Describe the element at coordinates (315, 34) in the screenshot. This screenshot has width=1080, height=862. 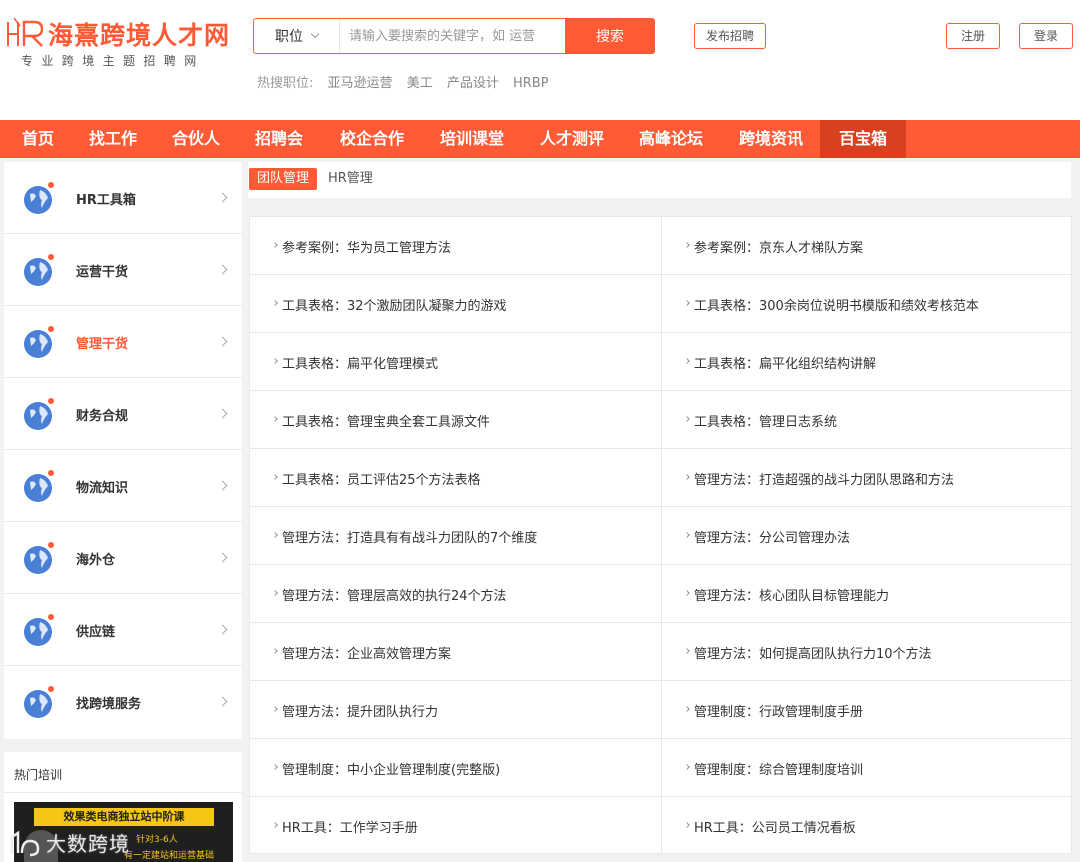
I see `chevron-down-icon` at that location.